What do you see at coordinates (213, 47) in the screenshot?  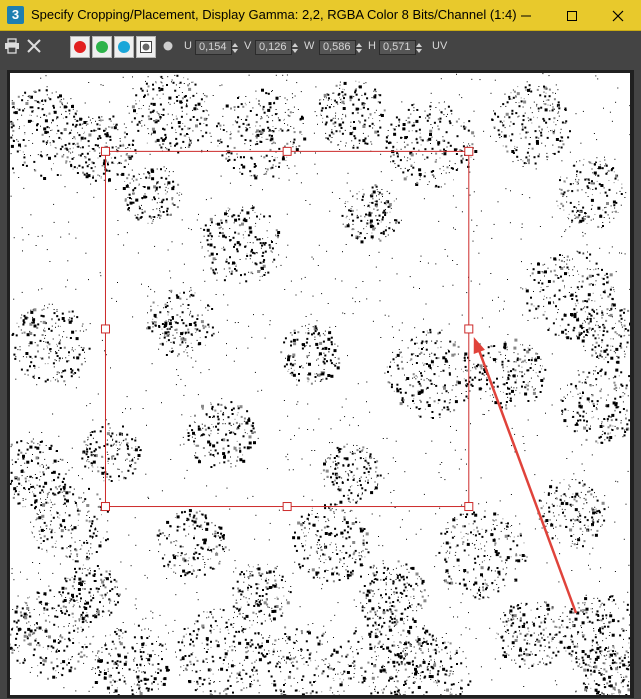 I see `u-spinner-field: 0,154` at bounding box center [213, 47].